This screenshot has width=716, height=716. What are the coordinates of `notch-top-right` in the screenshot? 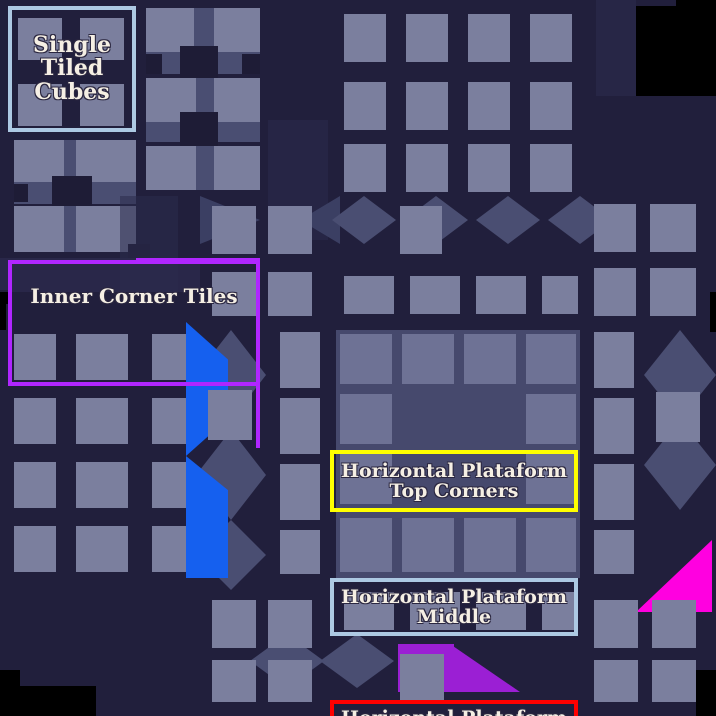 It's located at (696, 48).